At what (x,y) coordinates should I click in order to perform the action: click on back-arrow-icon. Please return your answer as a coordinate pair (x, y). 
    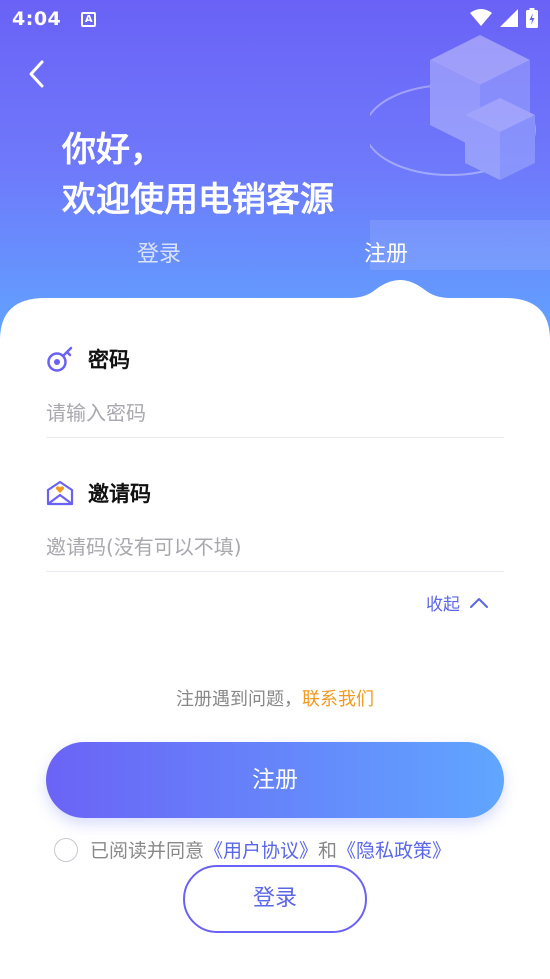
    Looking at the image, I should click on (38, 74).